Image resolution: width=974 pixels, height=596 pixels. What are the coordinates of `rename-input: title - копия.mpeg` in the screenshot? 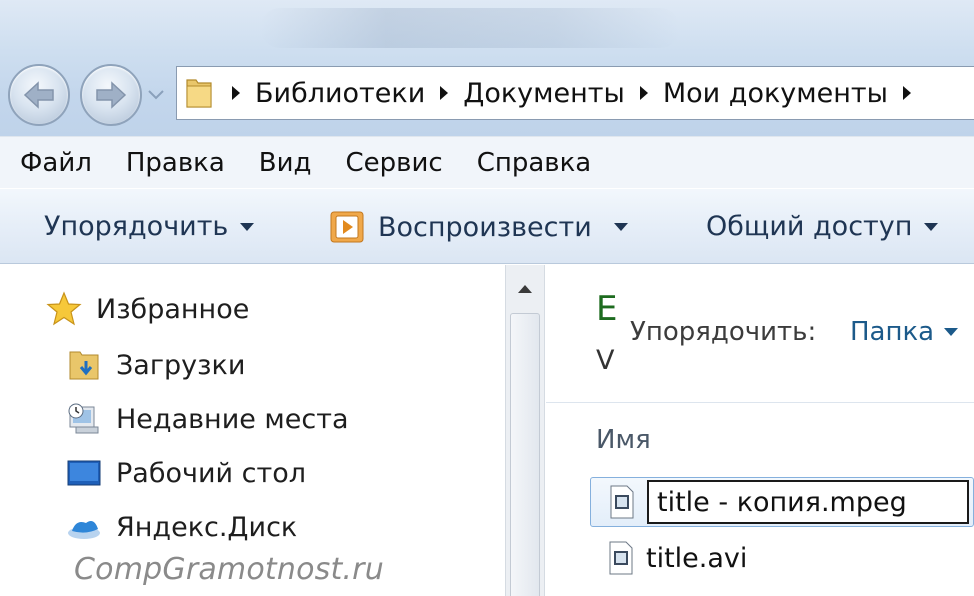 It's located at (808, 502).